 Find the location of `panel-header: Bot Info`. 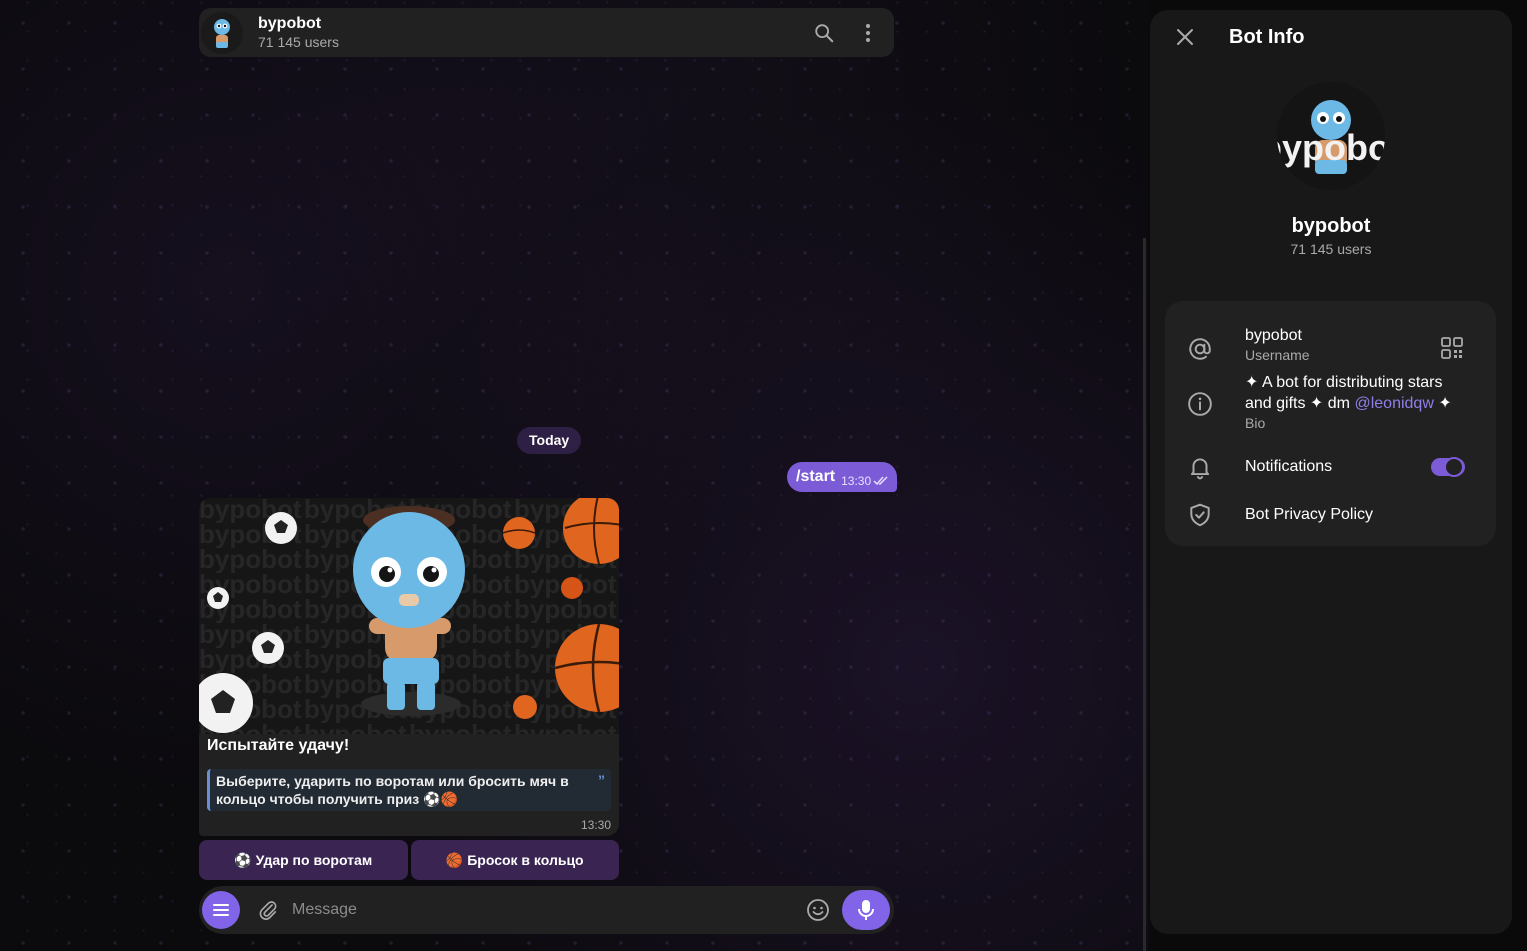

panel-header: Bot Info is located at coordinates (1331, 37).